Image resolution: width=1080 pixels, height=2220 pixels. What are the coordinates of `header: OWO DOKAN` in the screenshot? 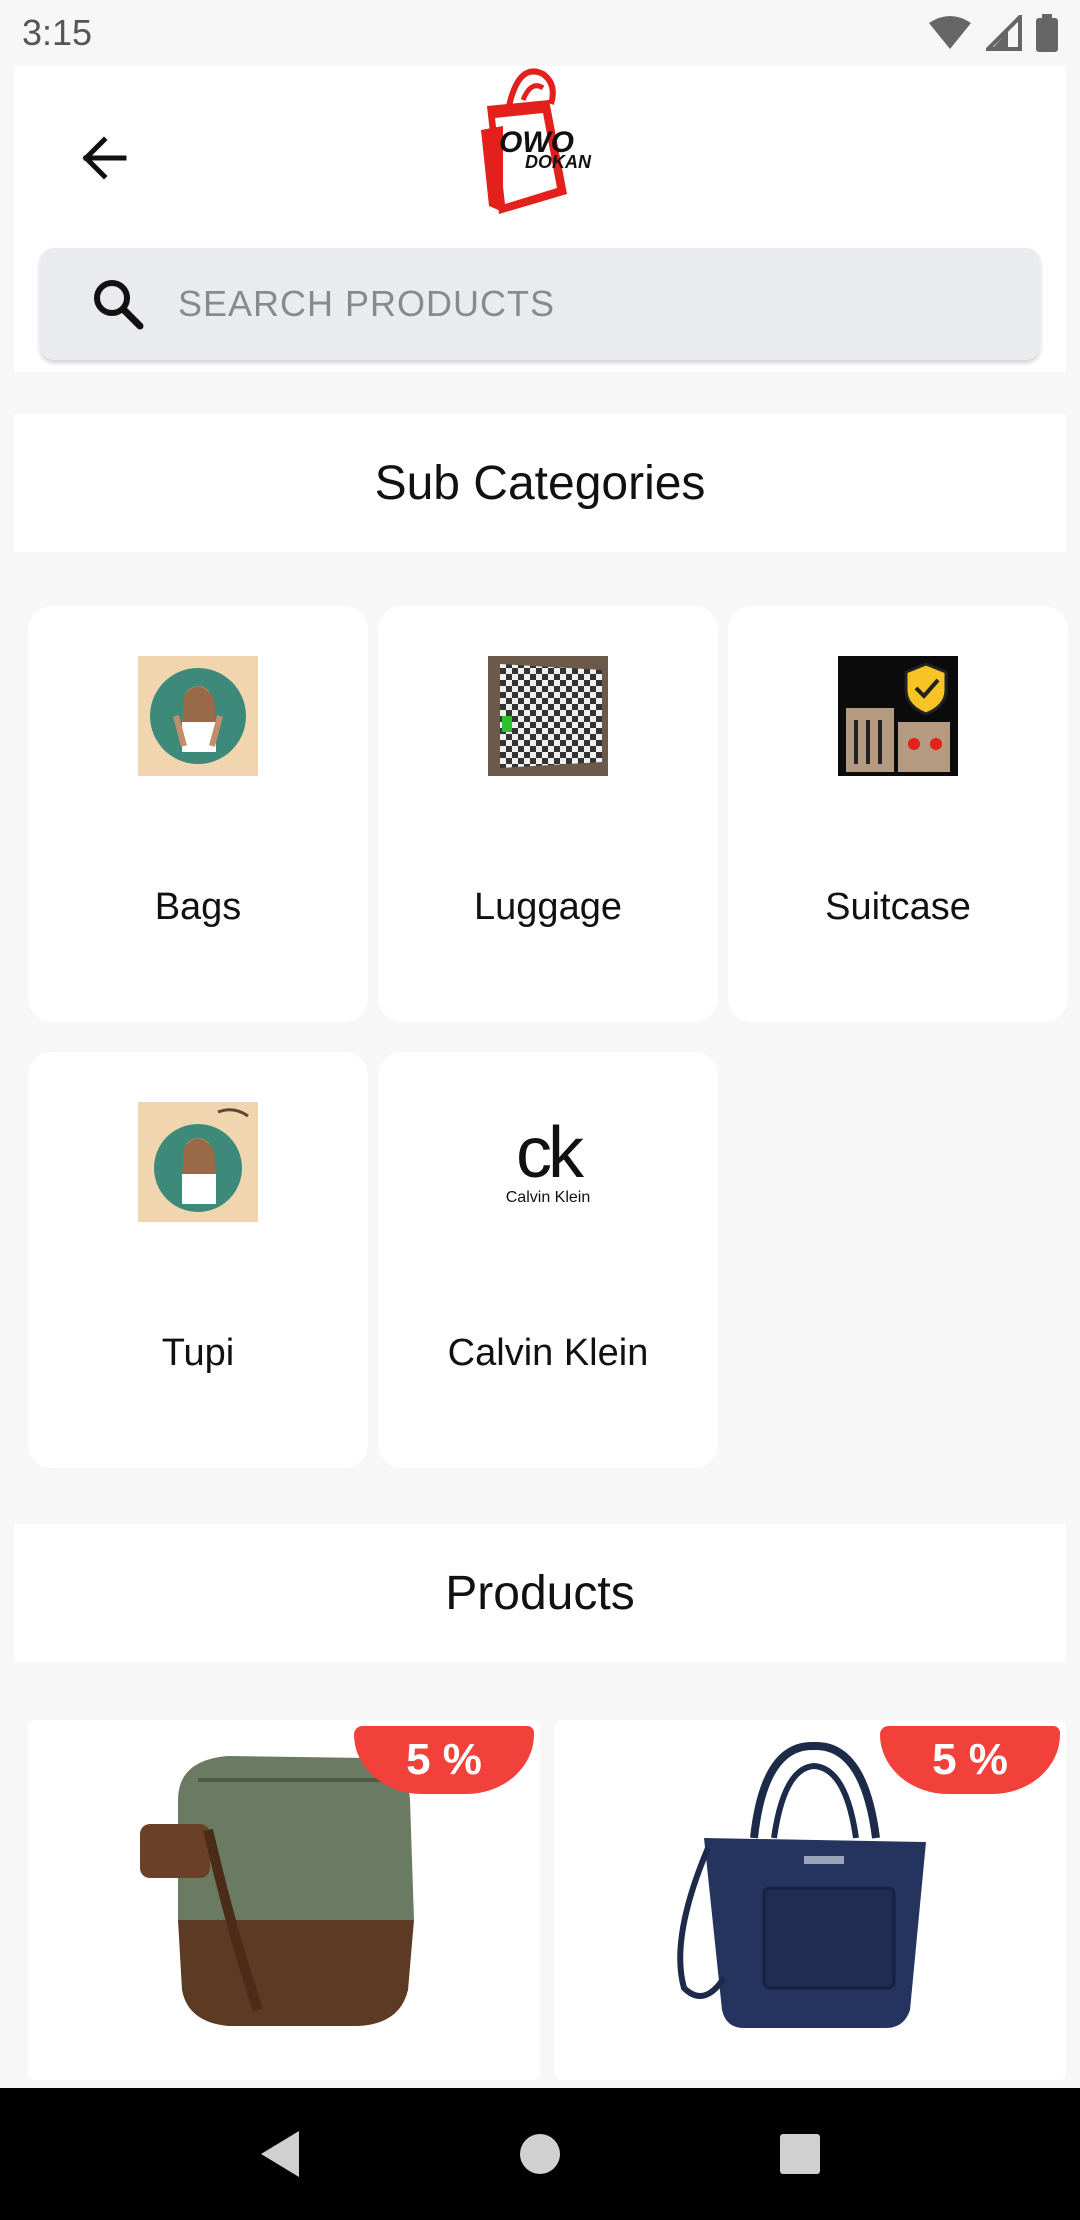 It's located at (540, 219).